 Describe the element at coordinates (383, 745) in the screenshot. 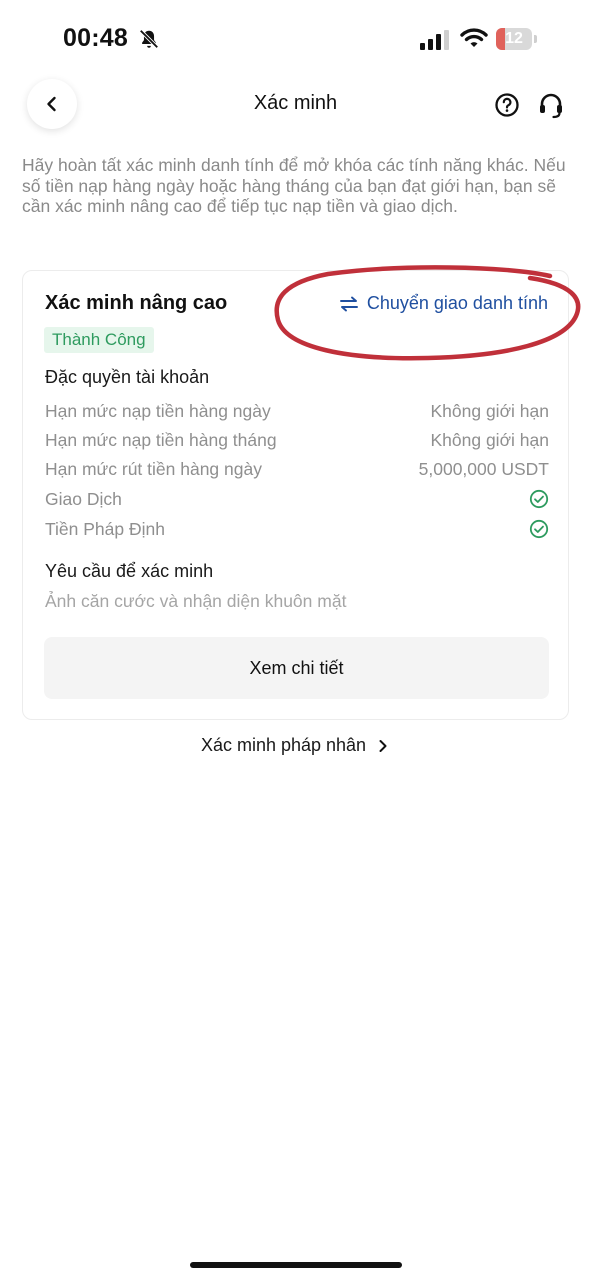

I see `chevron-right-icon` at that location.